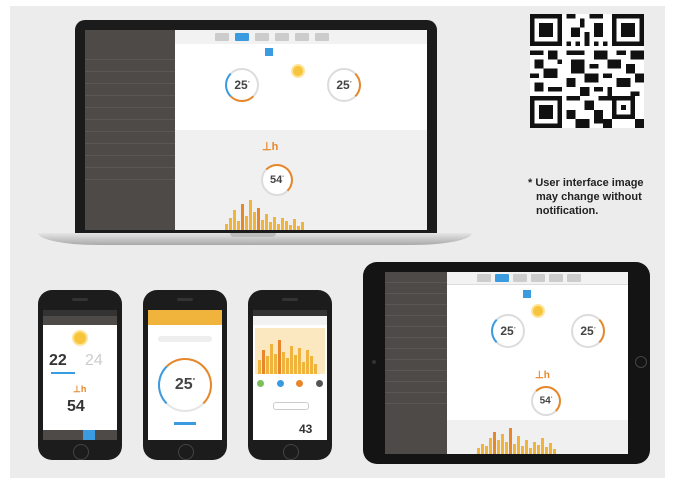  I want to click on temp-dial: 25°, so click(185, 385).